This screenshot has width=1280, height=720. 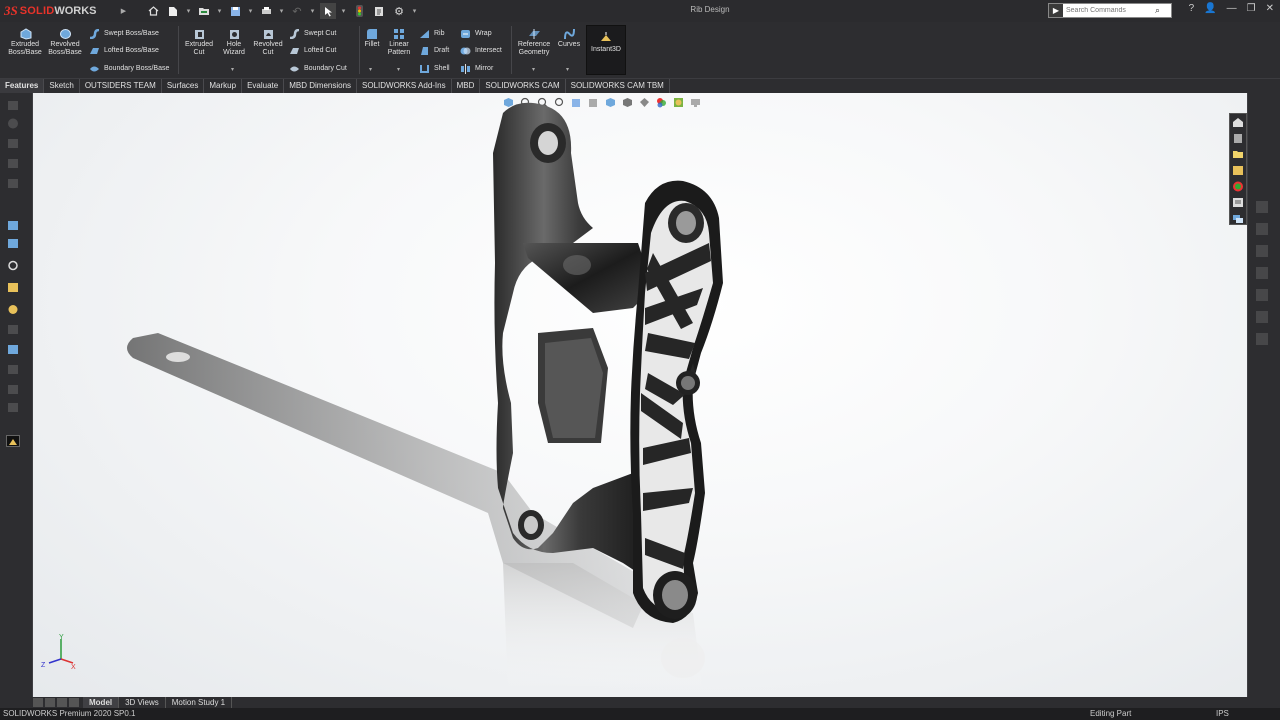 What do you see at coordinates (101, 702) in the screenshot?
I see `tab-model: Model` at bounding box center [101, 702].